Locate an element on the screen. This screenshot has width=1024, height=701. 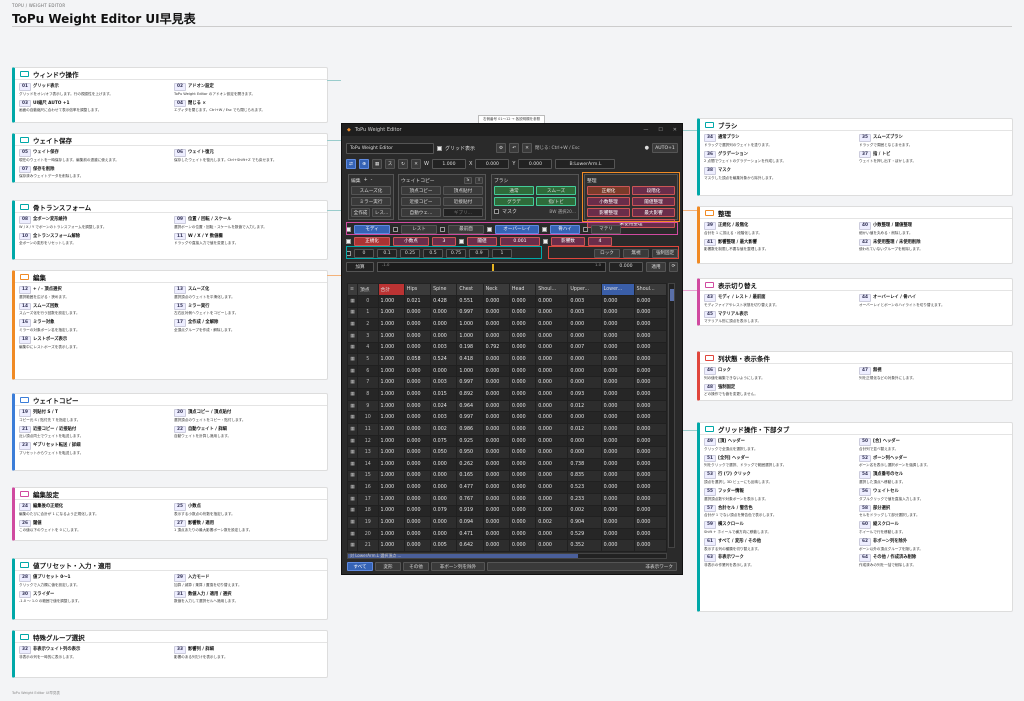
grid-checkbox is located at coordinates (439, 148).